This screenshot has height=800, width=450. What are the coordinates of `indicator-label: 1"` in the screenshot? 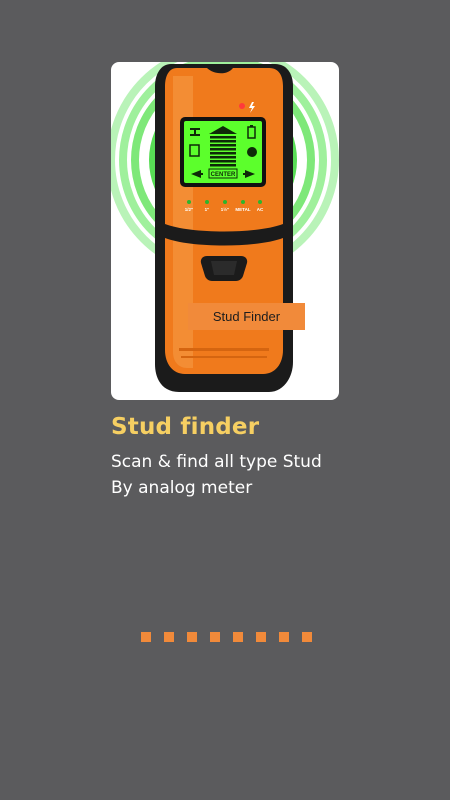 It's located at (207, 209).